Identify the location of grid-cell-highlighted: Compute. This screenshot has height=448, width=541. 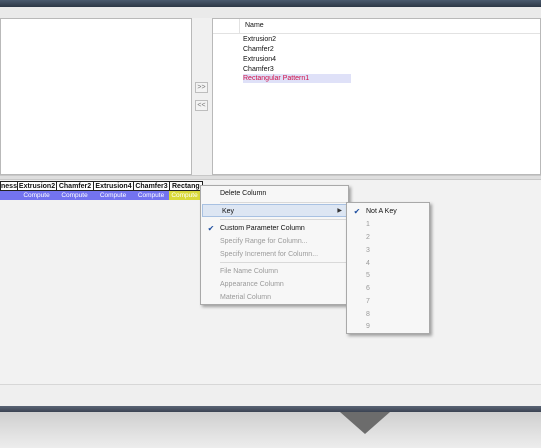
(184, 195).